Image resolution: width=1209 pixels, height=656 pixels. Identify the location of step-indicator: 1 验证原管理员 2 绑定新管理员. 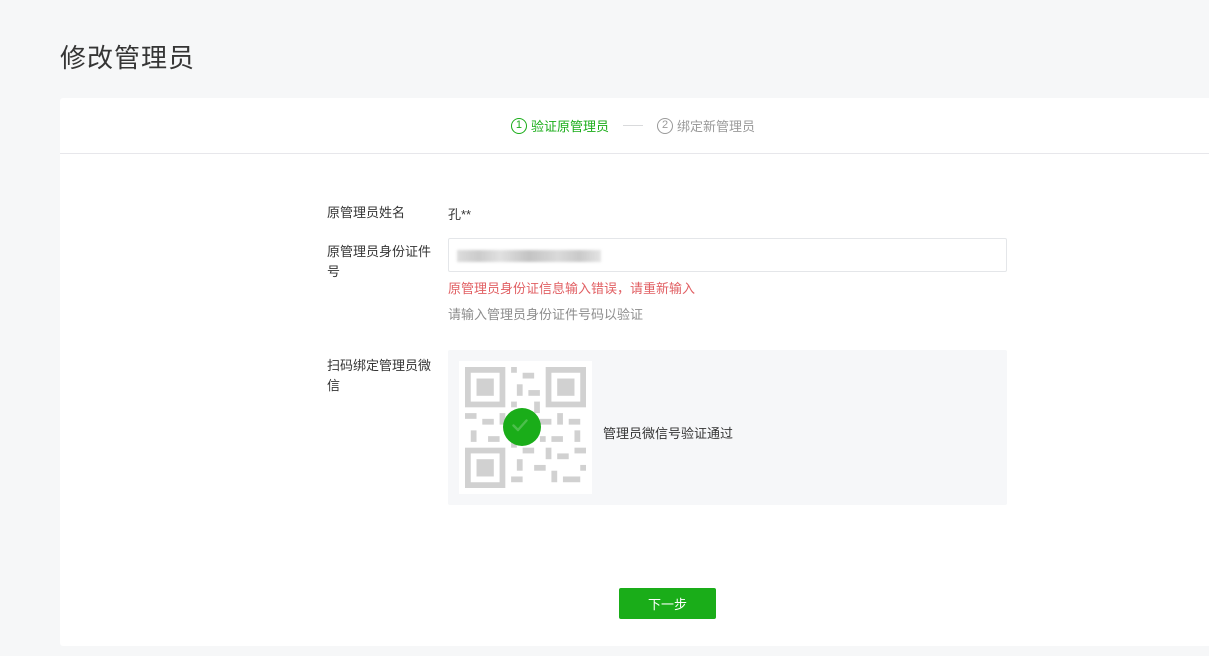
(634, 126).